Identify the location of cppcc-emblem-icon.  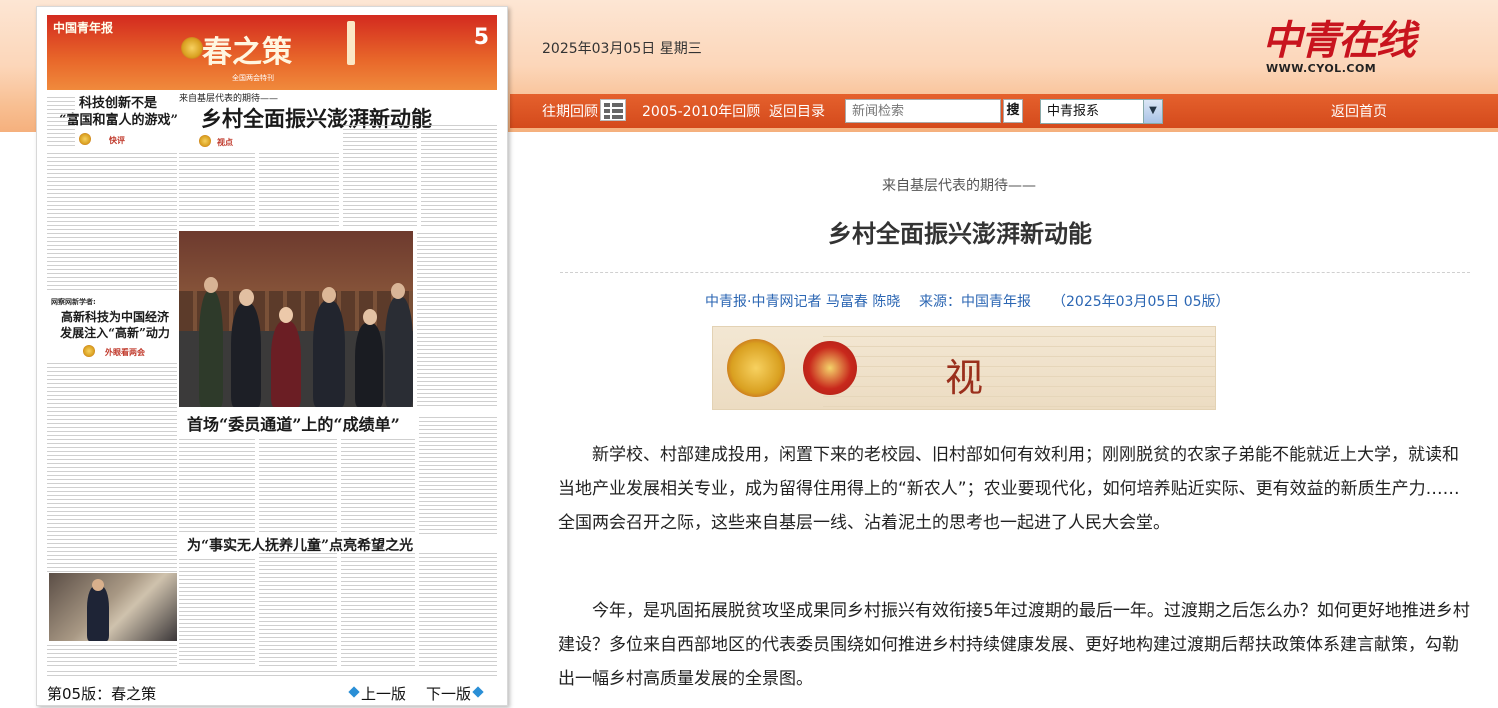
(830, 368).